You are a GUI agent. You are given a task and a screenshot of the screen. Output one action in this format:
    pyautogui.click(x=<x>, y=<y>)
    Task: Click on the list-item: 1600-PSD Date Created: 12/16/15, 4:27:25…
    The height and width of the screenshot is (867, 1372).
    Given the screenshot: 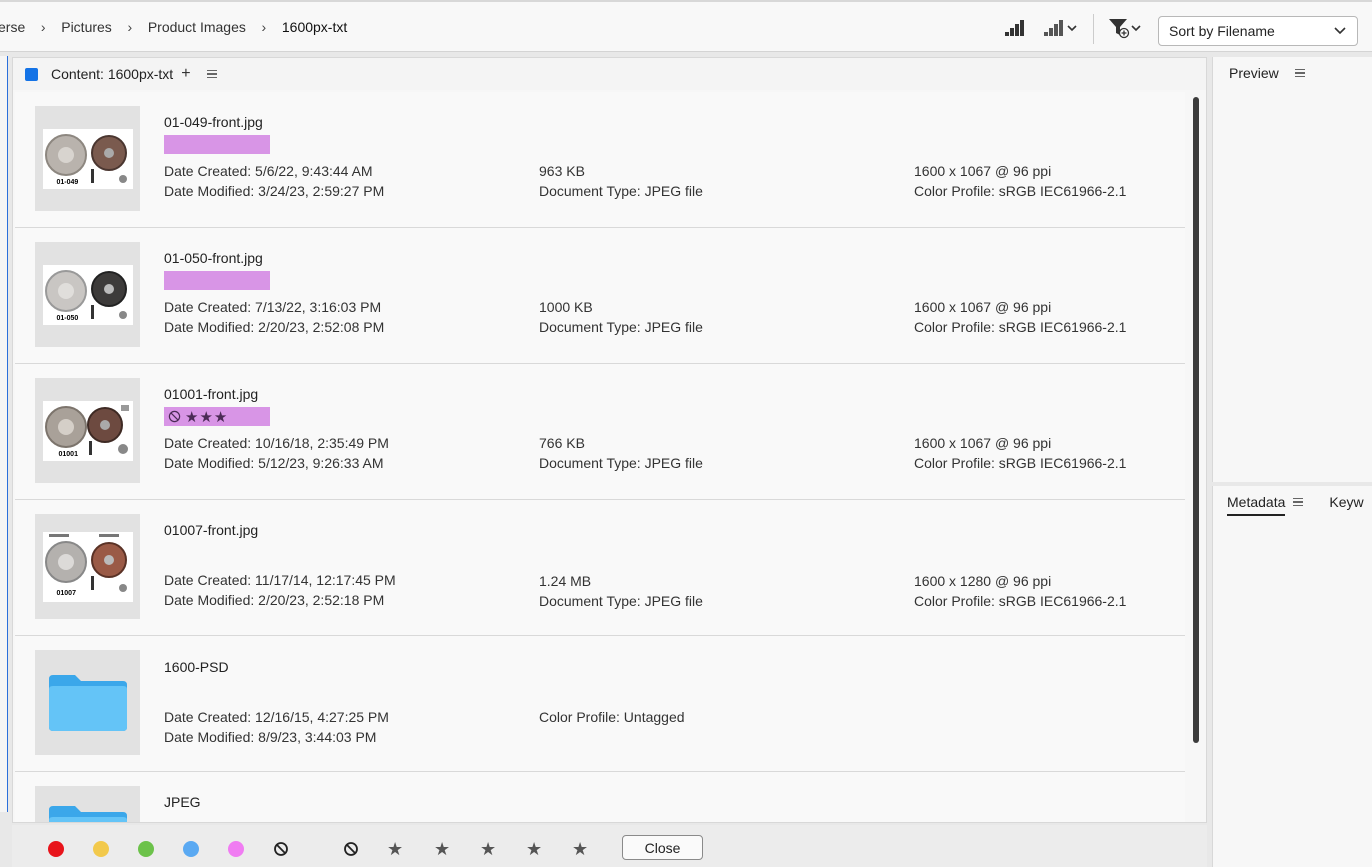 What is the action you would take?
    pyautogui.click(x=600, y=704)
    